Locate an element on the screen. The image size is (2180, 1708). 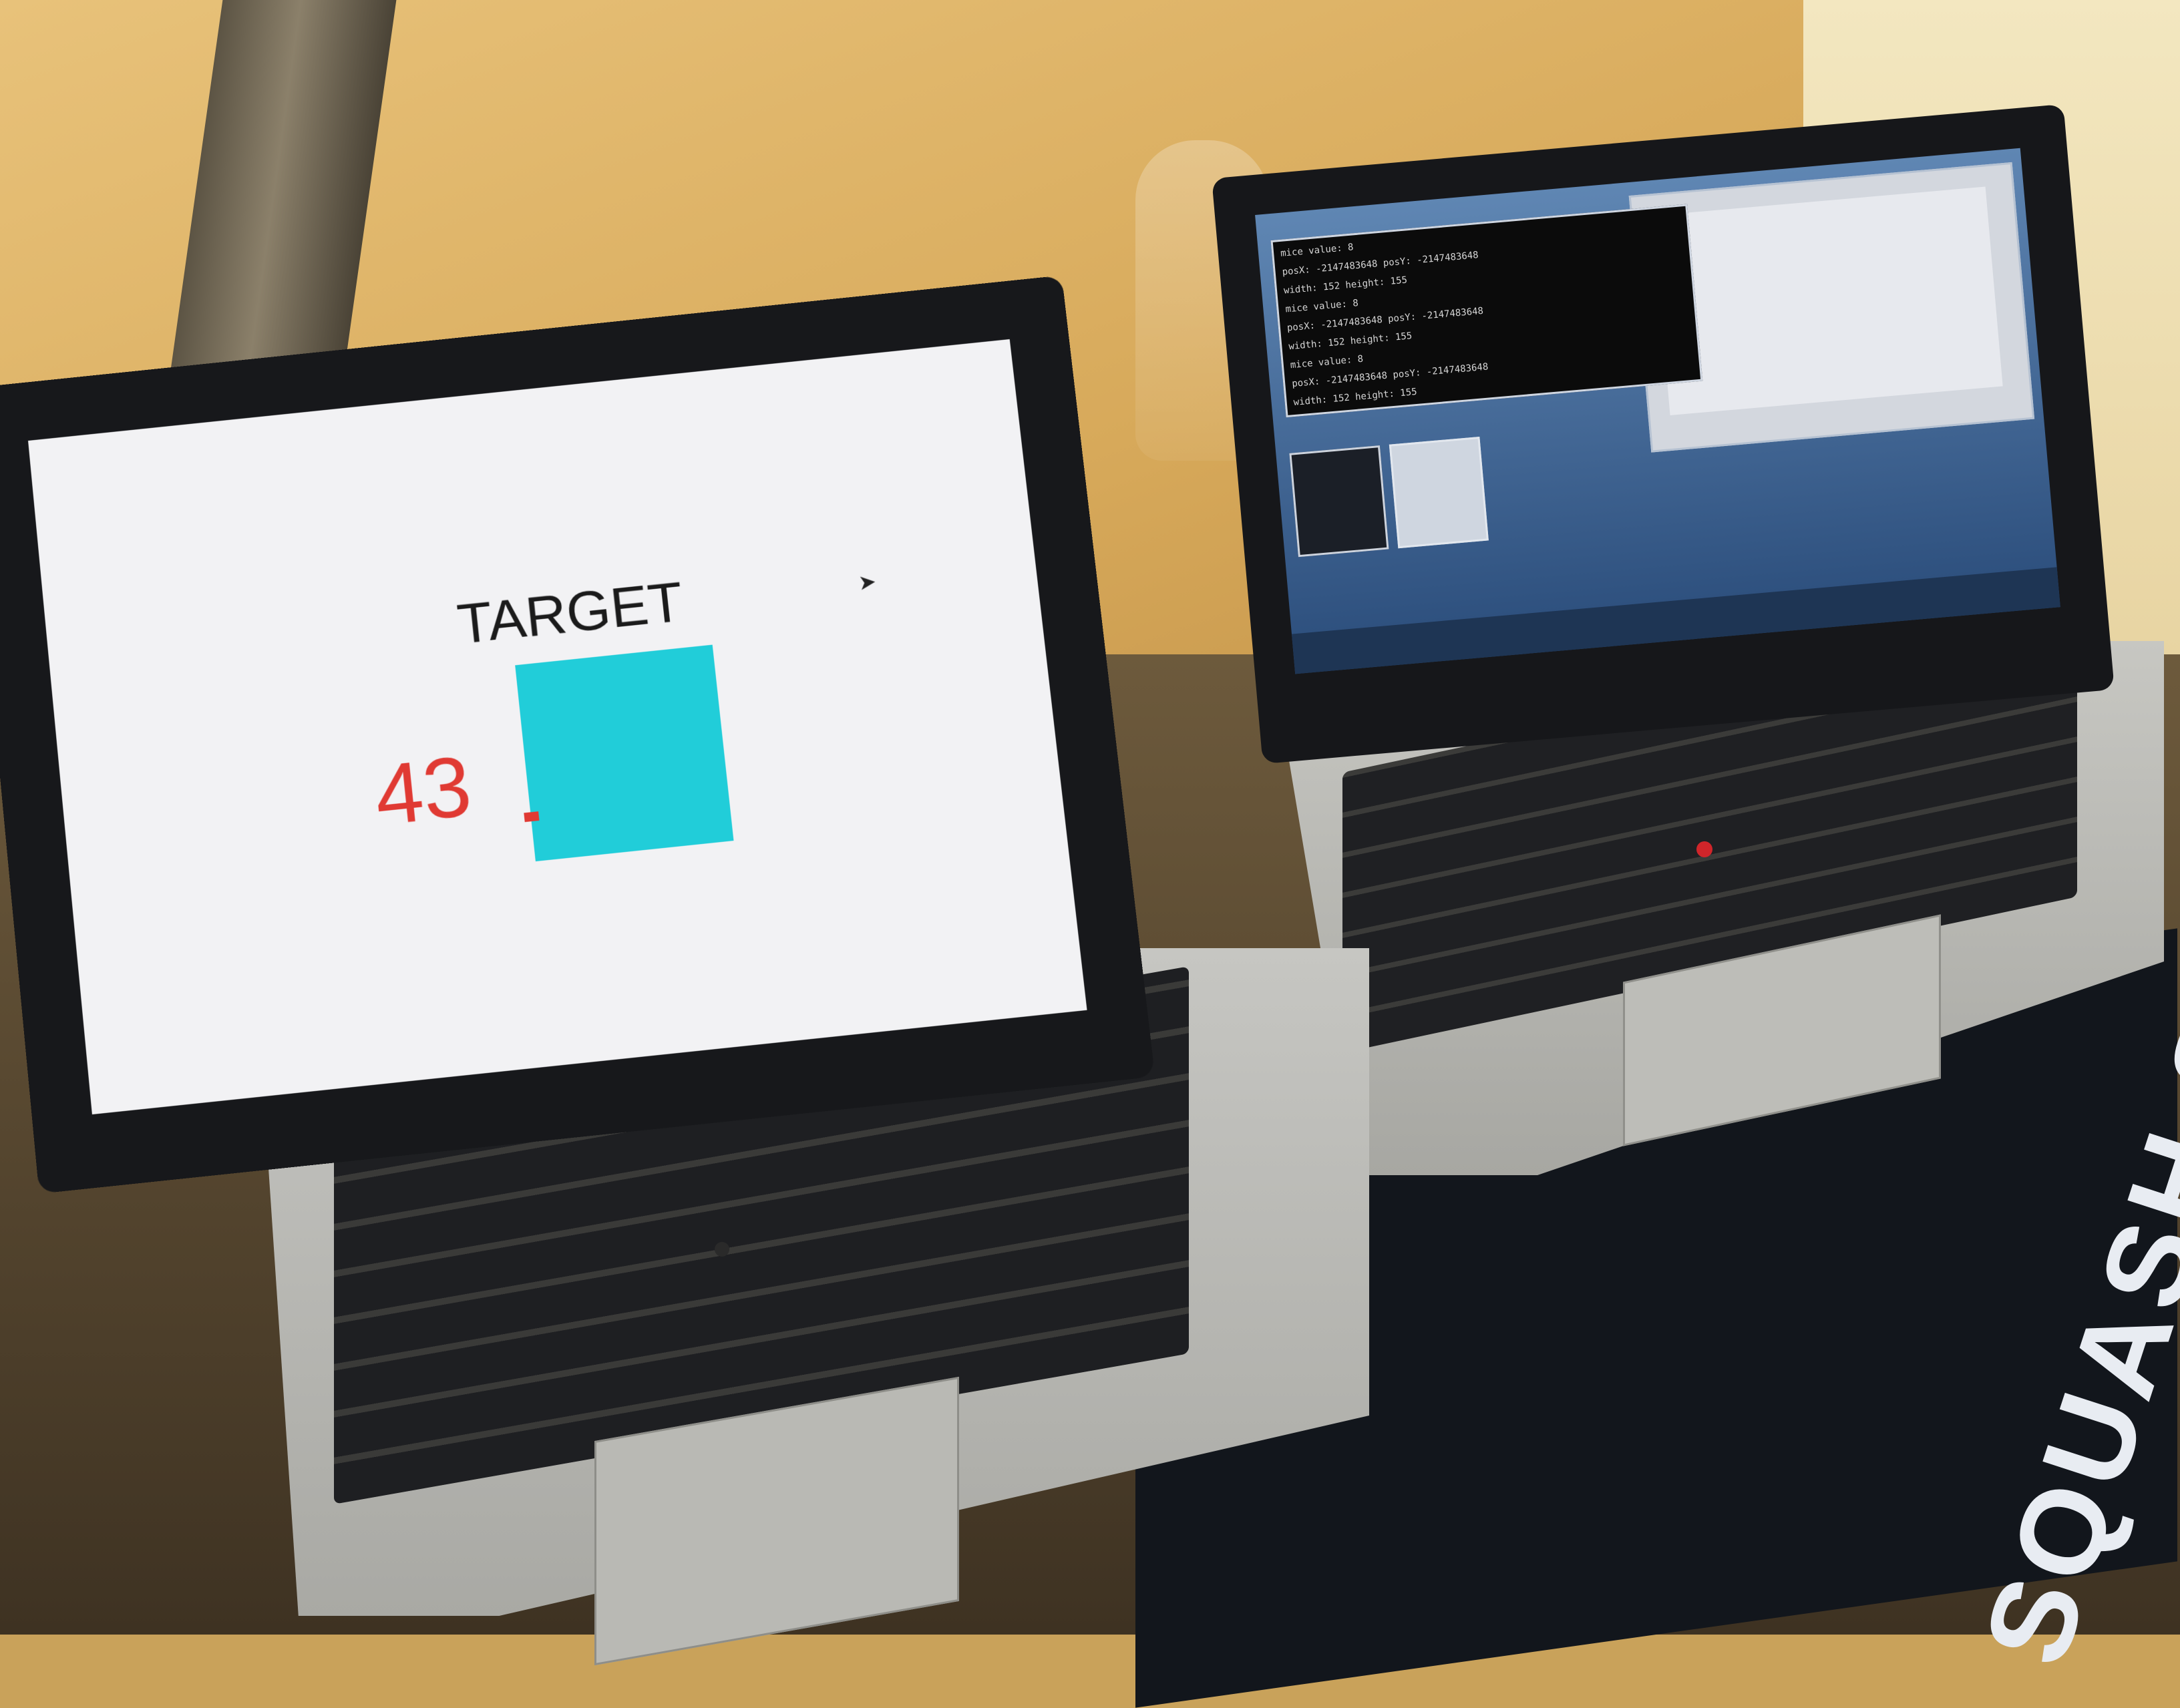
small-dark-window is located at coordinates (1339, 501).